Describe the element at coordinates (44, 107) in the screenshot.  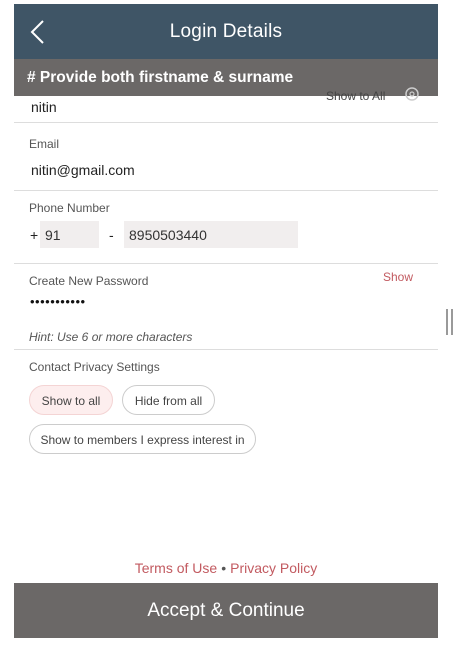
I see `name-value: nitin` at that location.